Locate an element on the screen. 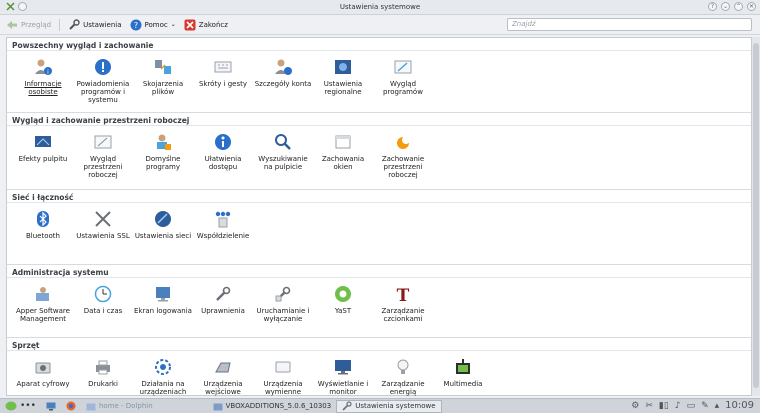 This screenshot has height=413, width=760. item-display-monitor: Wyświetlanie i monitor is located at coordinates (343, 374).